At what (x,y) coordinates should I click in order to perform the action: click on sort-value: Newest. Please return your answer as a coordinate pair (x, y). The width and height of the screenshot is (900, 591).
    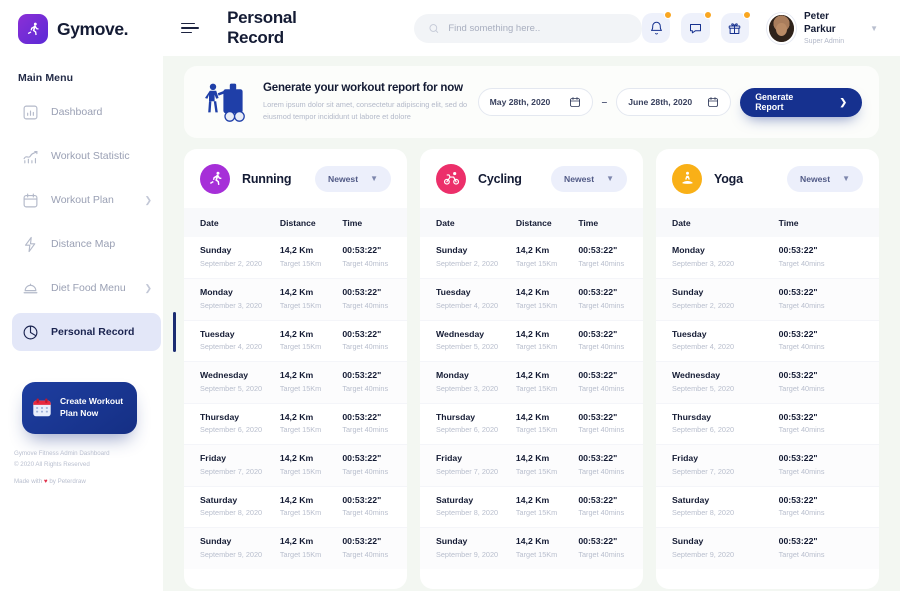
    Looking at the image, I should click on (343, 178).